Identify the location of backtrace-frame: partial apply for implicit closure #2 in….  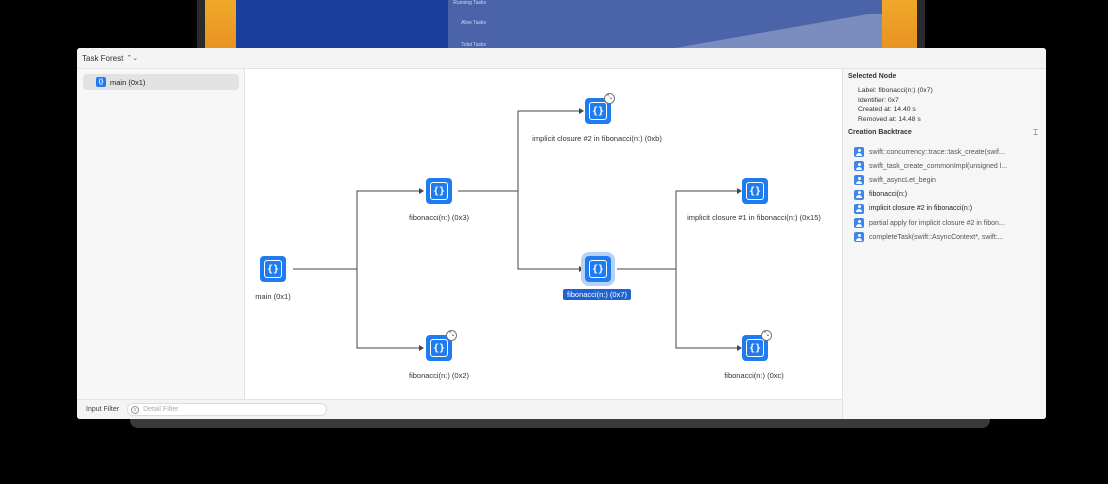
(947, 223).